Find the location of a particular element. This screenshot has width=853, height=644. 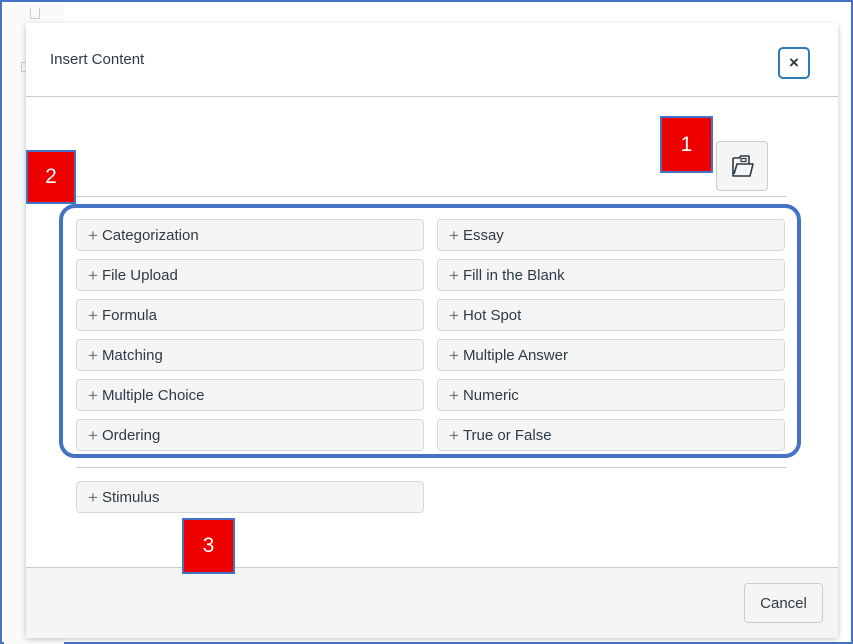

add-essay-button: + Essay is located at coordinates (611, 235).